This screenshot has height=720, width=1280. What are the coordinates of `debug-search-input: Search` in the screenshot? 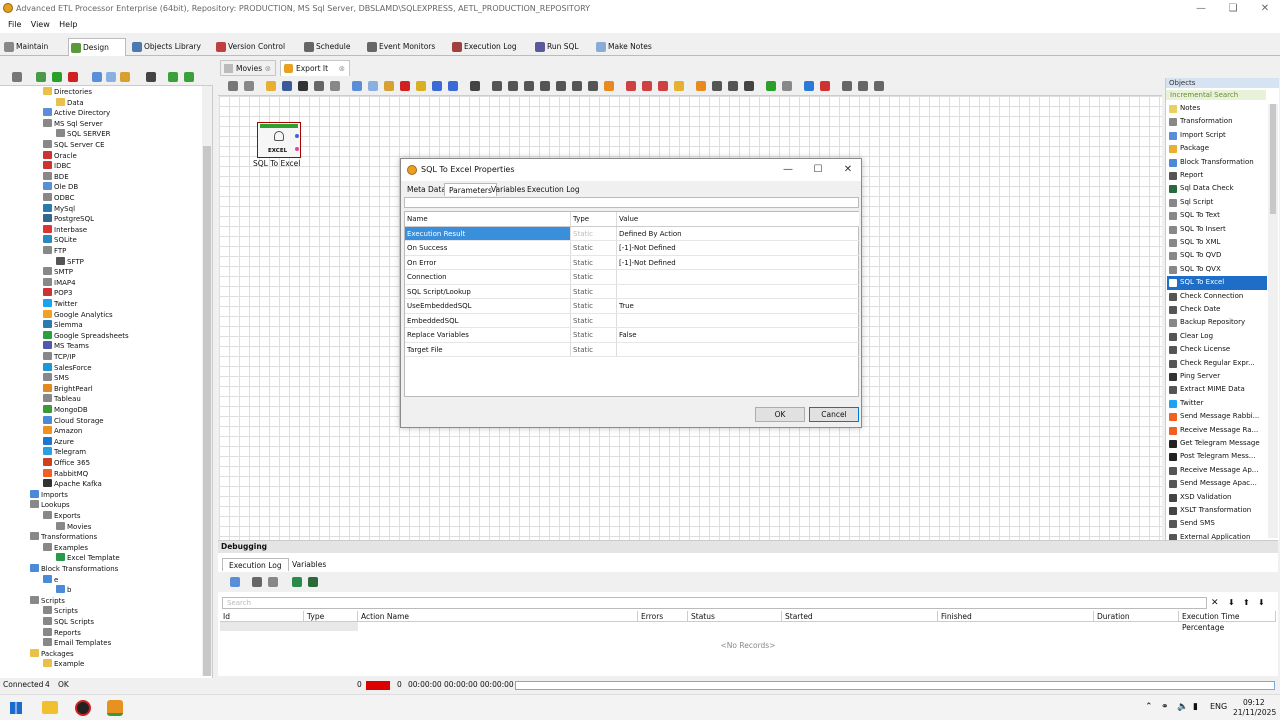 It's located at (714, 603).